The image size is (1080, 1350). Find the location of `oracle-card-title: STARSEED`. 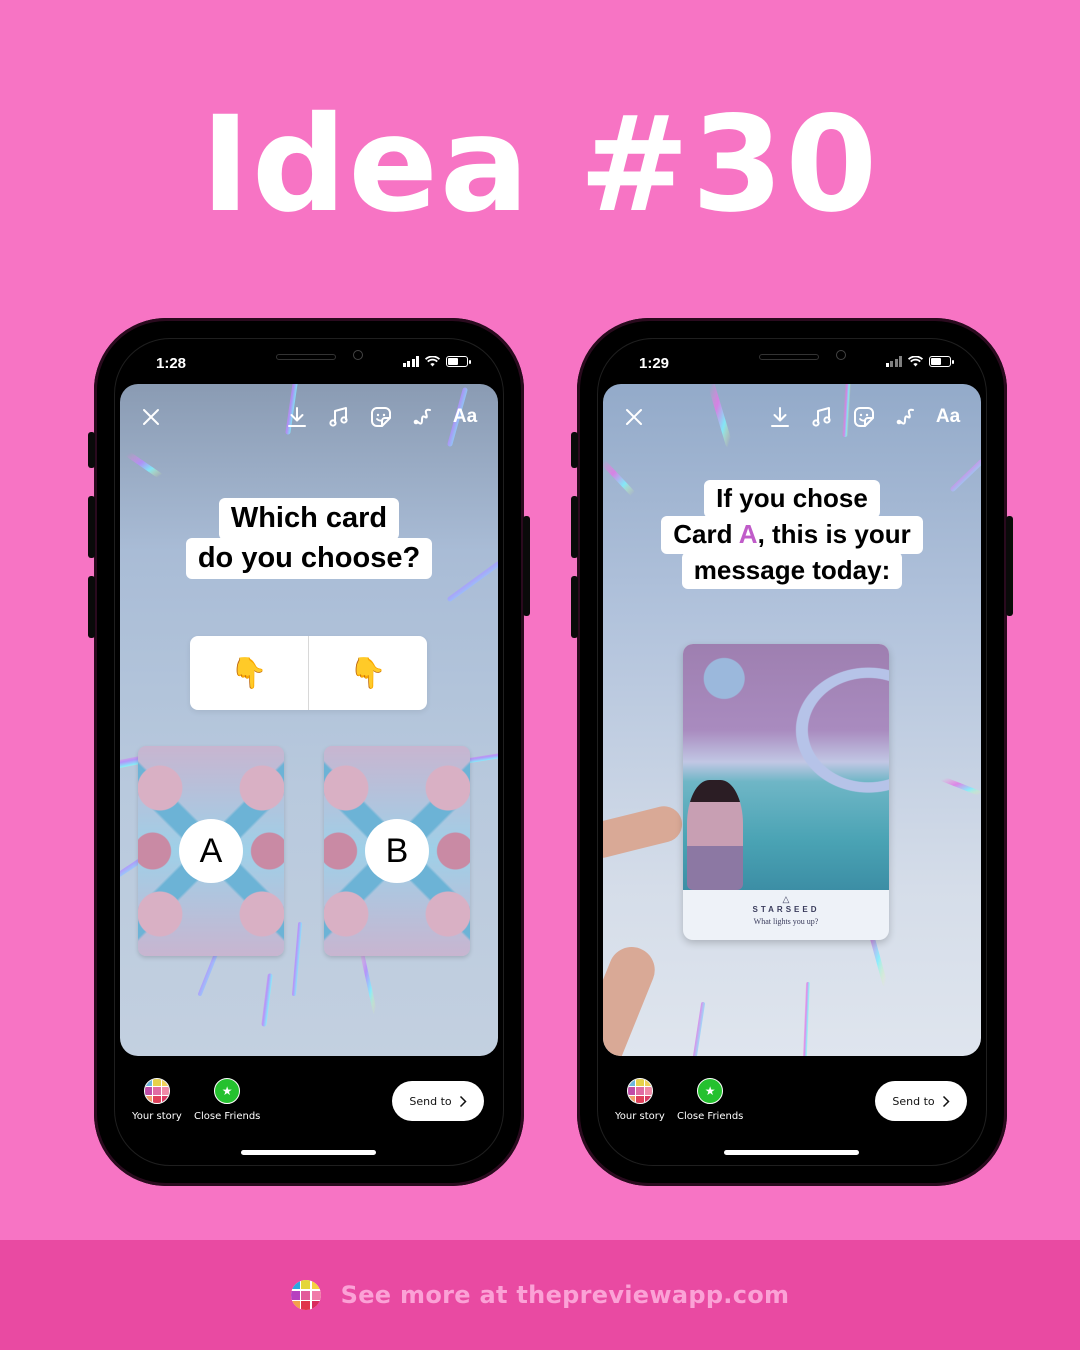

oracle-card-title: STARSEED is located at coordinates (786, 909).